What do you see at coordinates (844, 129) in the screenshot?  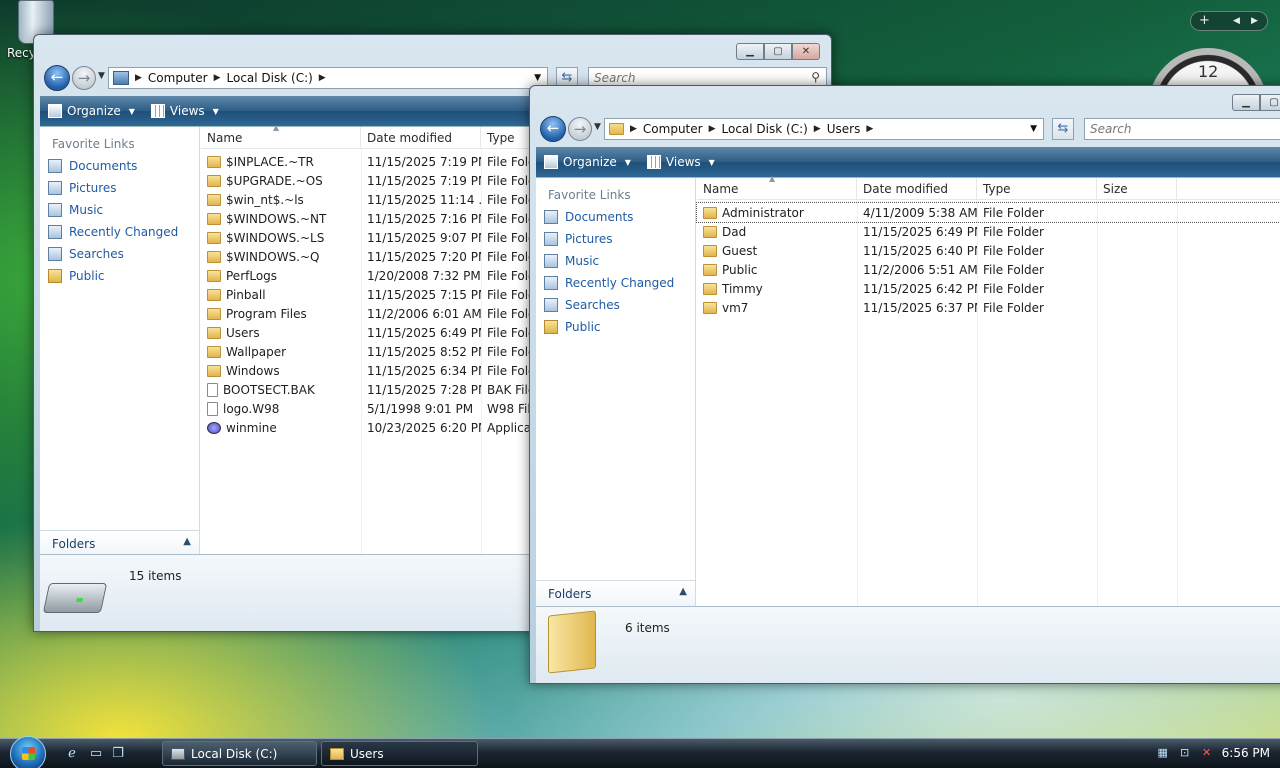 I see `breadcrumb-users: Users` at bounding box center [844, 129].